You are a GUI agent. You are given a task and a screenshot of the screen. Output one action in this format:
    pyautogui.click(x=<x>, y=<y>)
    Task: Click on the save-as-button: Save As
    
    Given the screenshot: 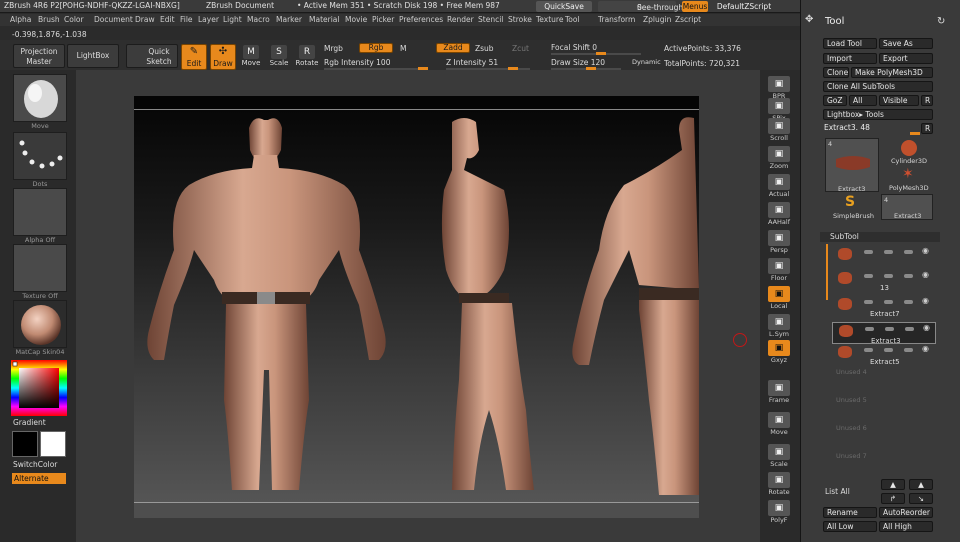 What is the action you would take?
    pyautogui.click(x=906, y=43)
    